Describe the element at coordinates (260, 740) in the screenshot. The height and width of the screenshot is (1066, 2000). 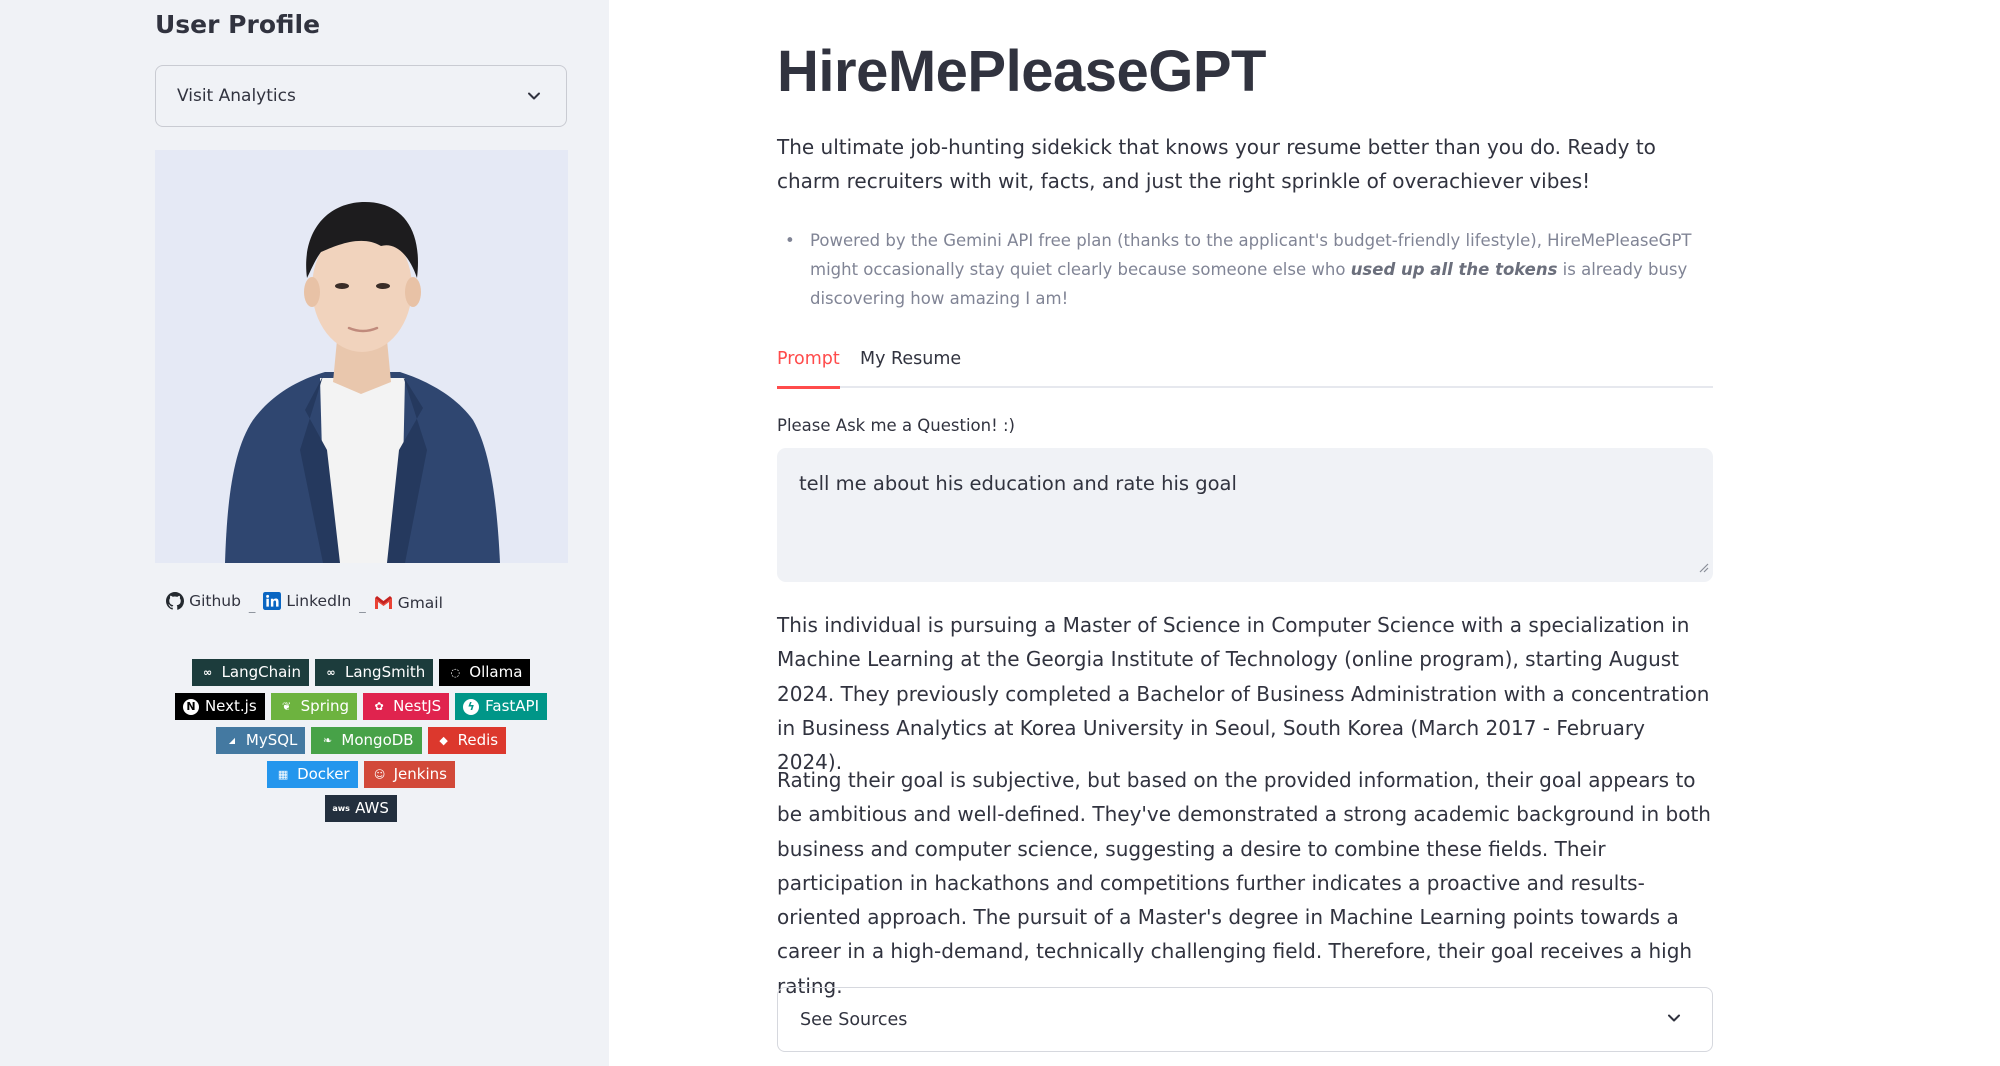
I see `badge-mysql: ◢ MySQL` at that location.